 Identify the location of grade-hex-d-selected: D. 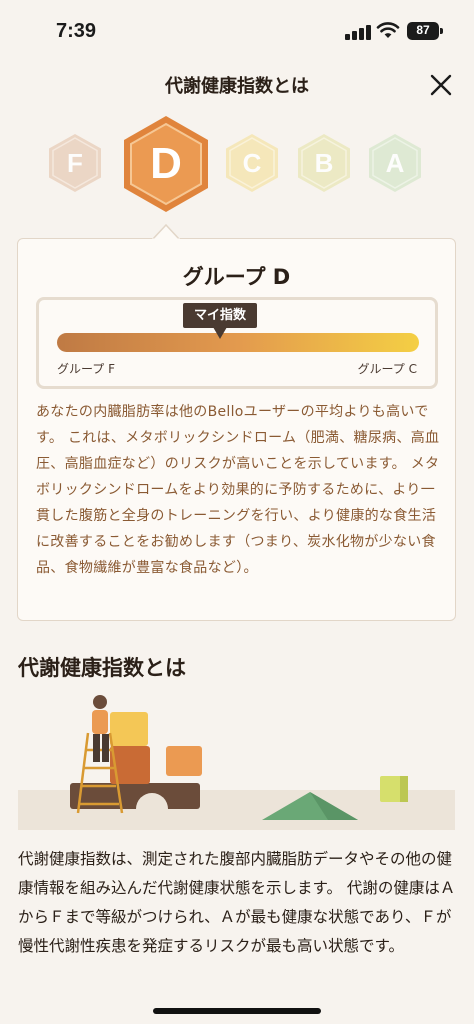
(166, 164).